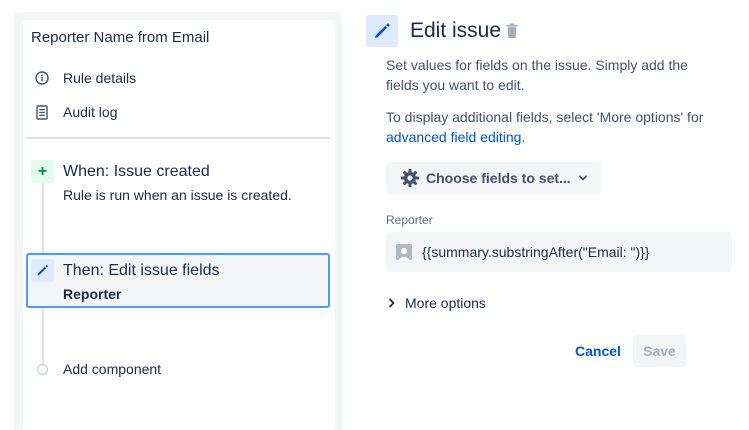 The image size is (749, 430). I want to click on trigger-title: When: Issue created, so click(136, 172).